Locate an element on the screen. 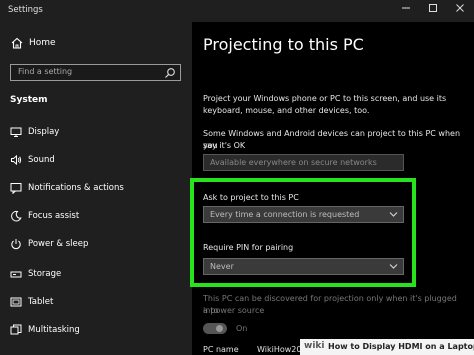 The image size is (474, 355). maximize-button is located at coordinates (433, 10).